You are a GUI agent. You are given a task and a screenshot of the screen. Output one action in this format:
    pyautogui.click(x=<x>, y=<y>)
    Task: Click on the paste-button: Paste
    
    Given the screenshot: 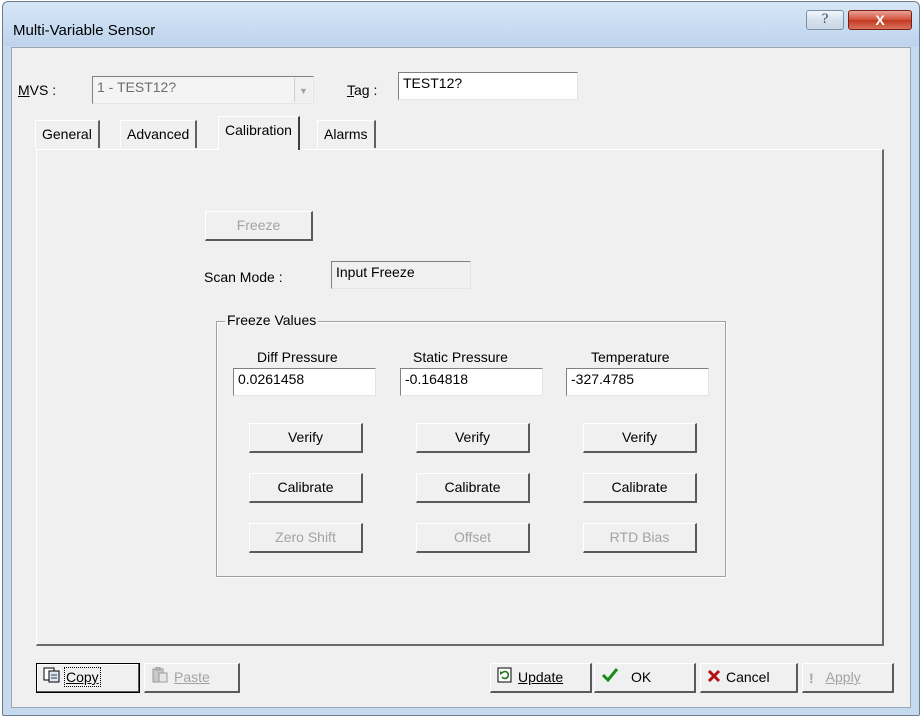 What is the action you would take?
    pyautogui.click(x=192, y=678)
    